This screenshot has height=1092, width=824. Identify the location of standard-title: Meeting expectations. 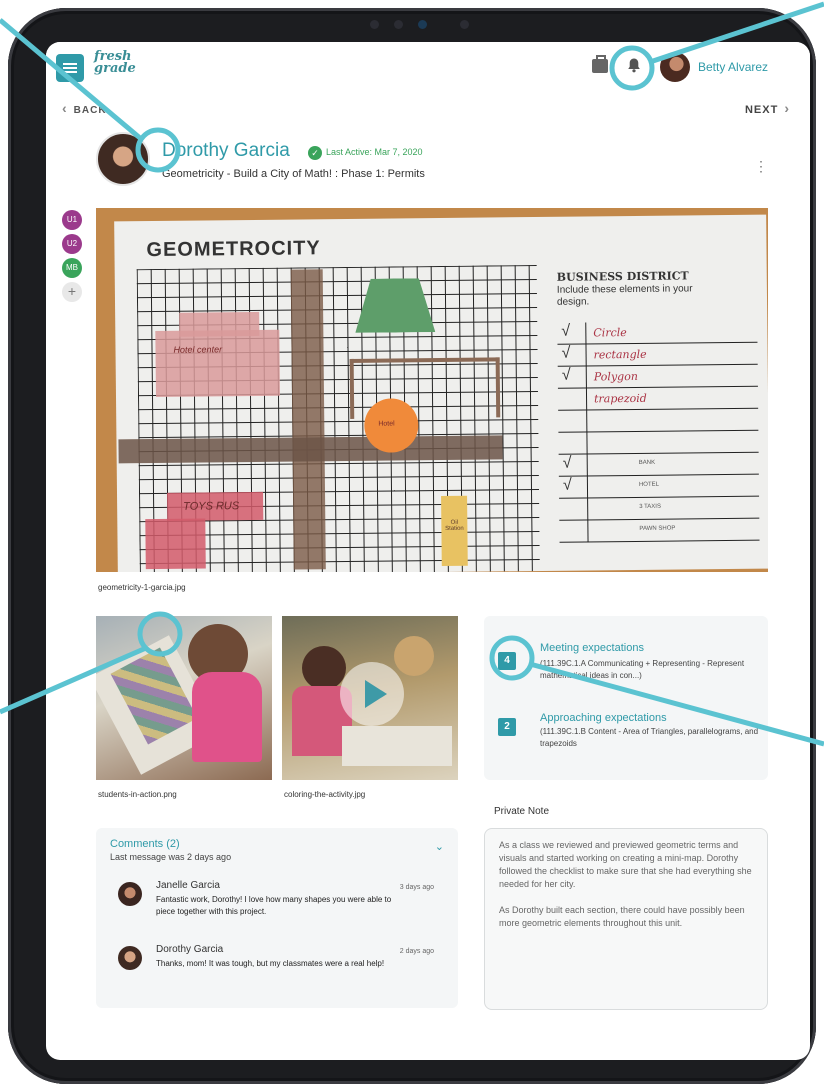
(592, 648).